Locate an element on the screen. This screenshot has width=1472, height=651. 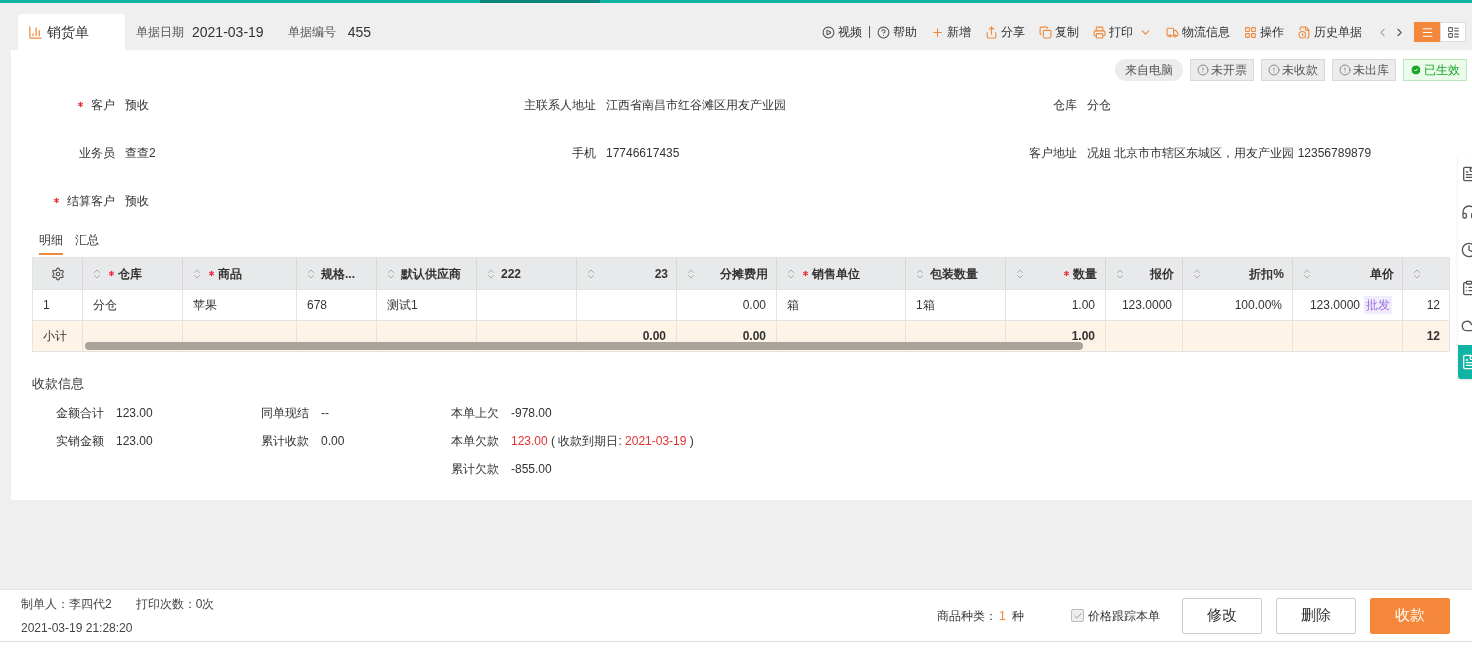
printer-icon is located at coordinates (1099, 32).